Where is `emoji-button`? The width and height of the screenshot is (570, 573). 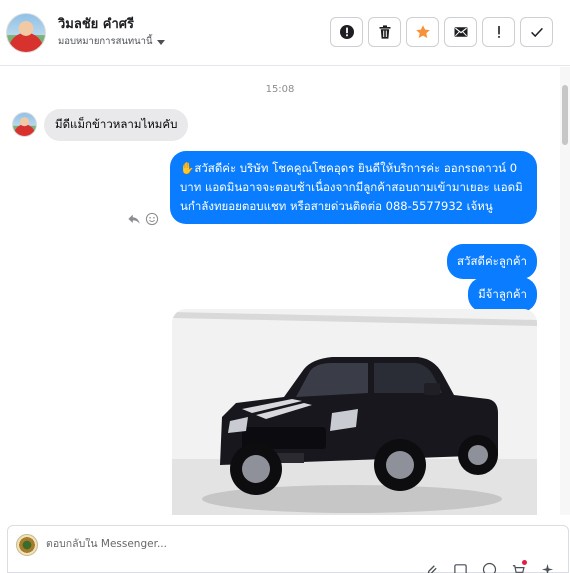
emoji-button is located at coordinates (490, 567).